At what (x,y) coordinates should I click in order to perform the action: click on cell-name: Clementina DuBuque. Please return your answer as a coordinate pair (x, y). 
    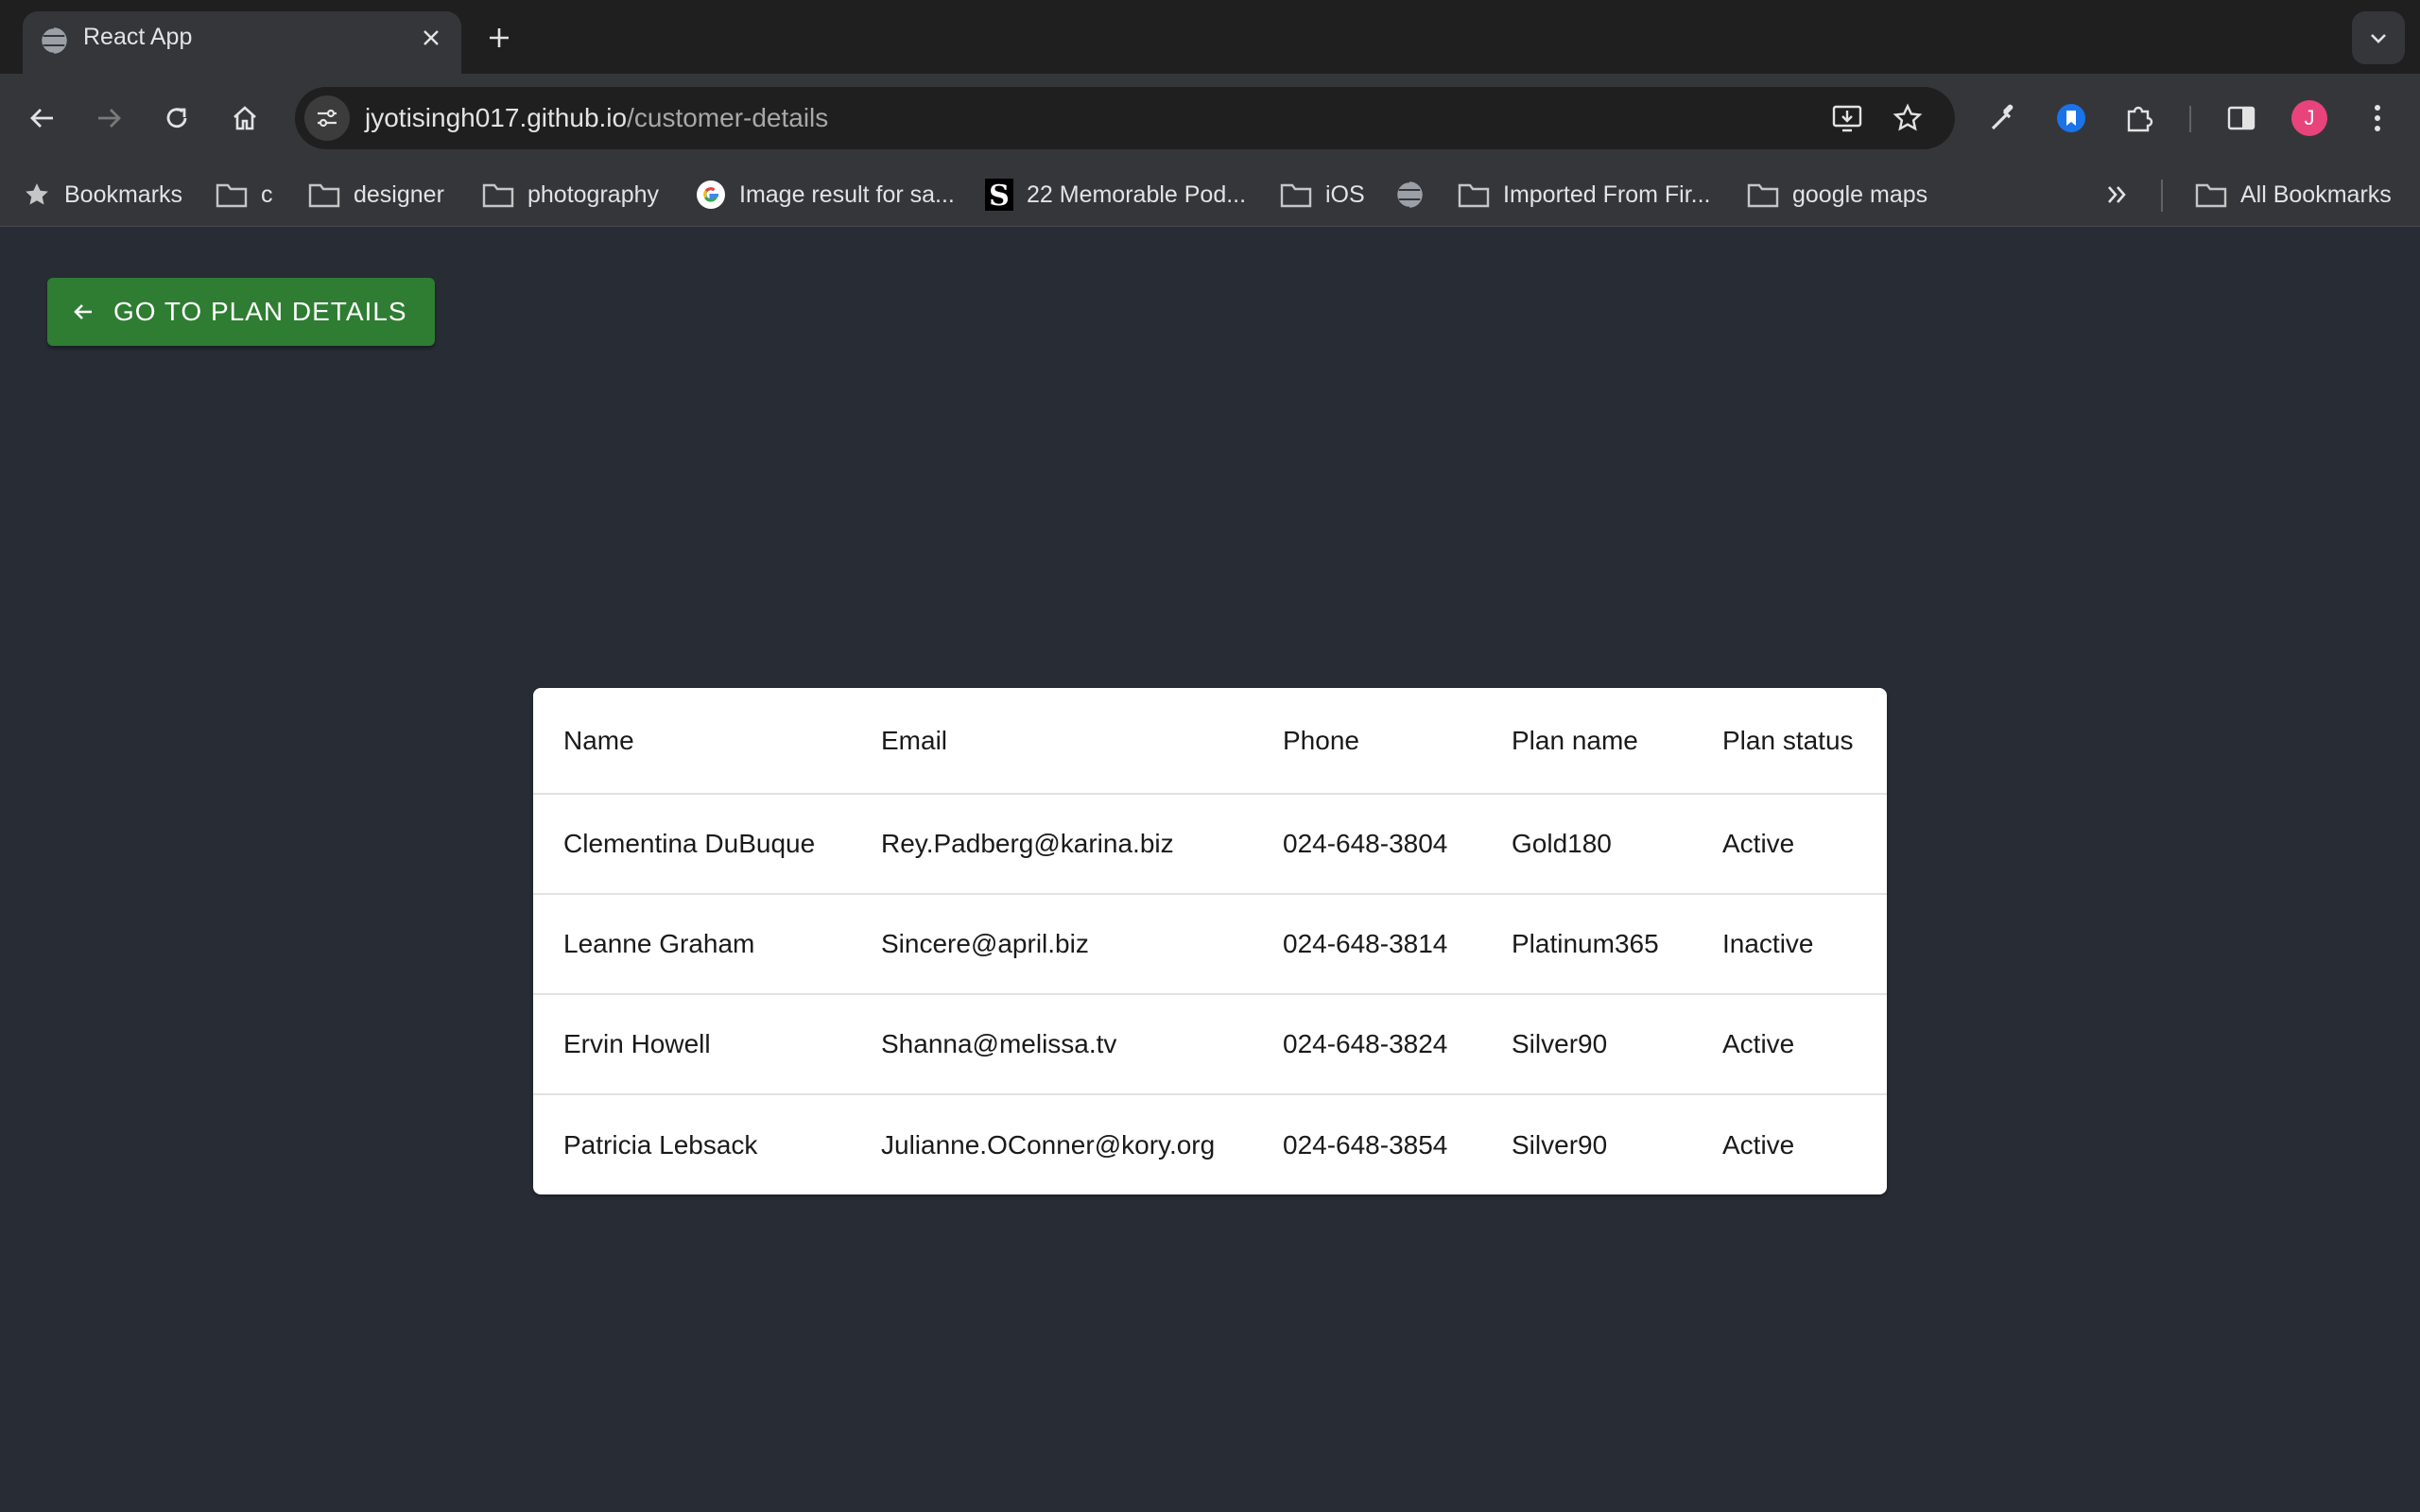
    Looking at the image, I should click on (692, 844).